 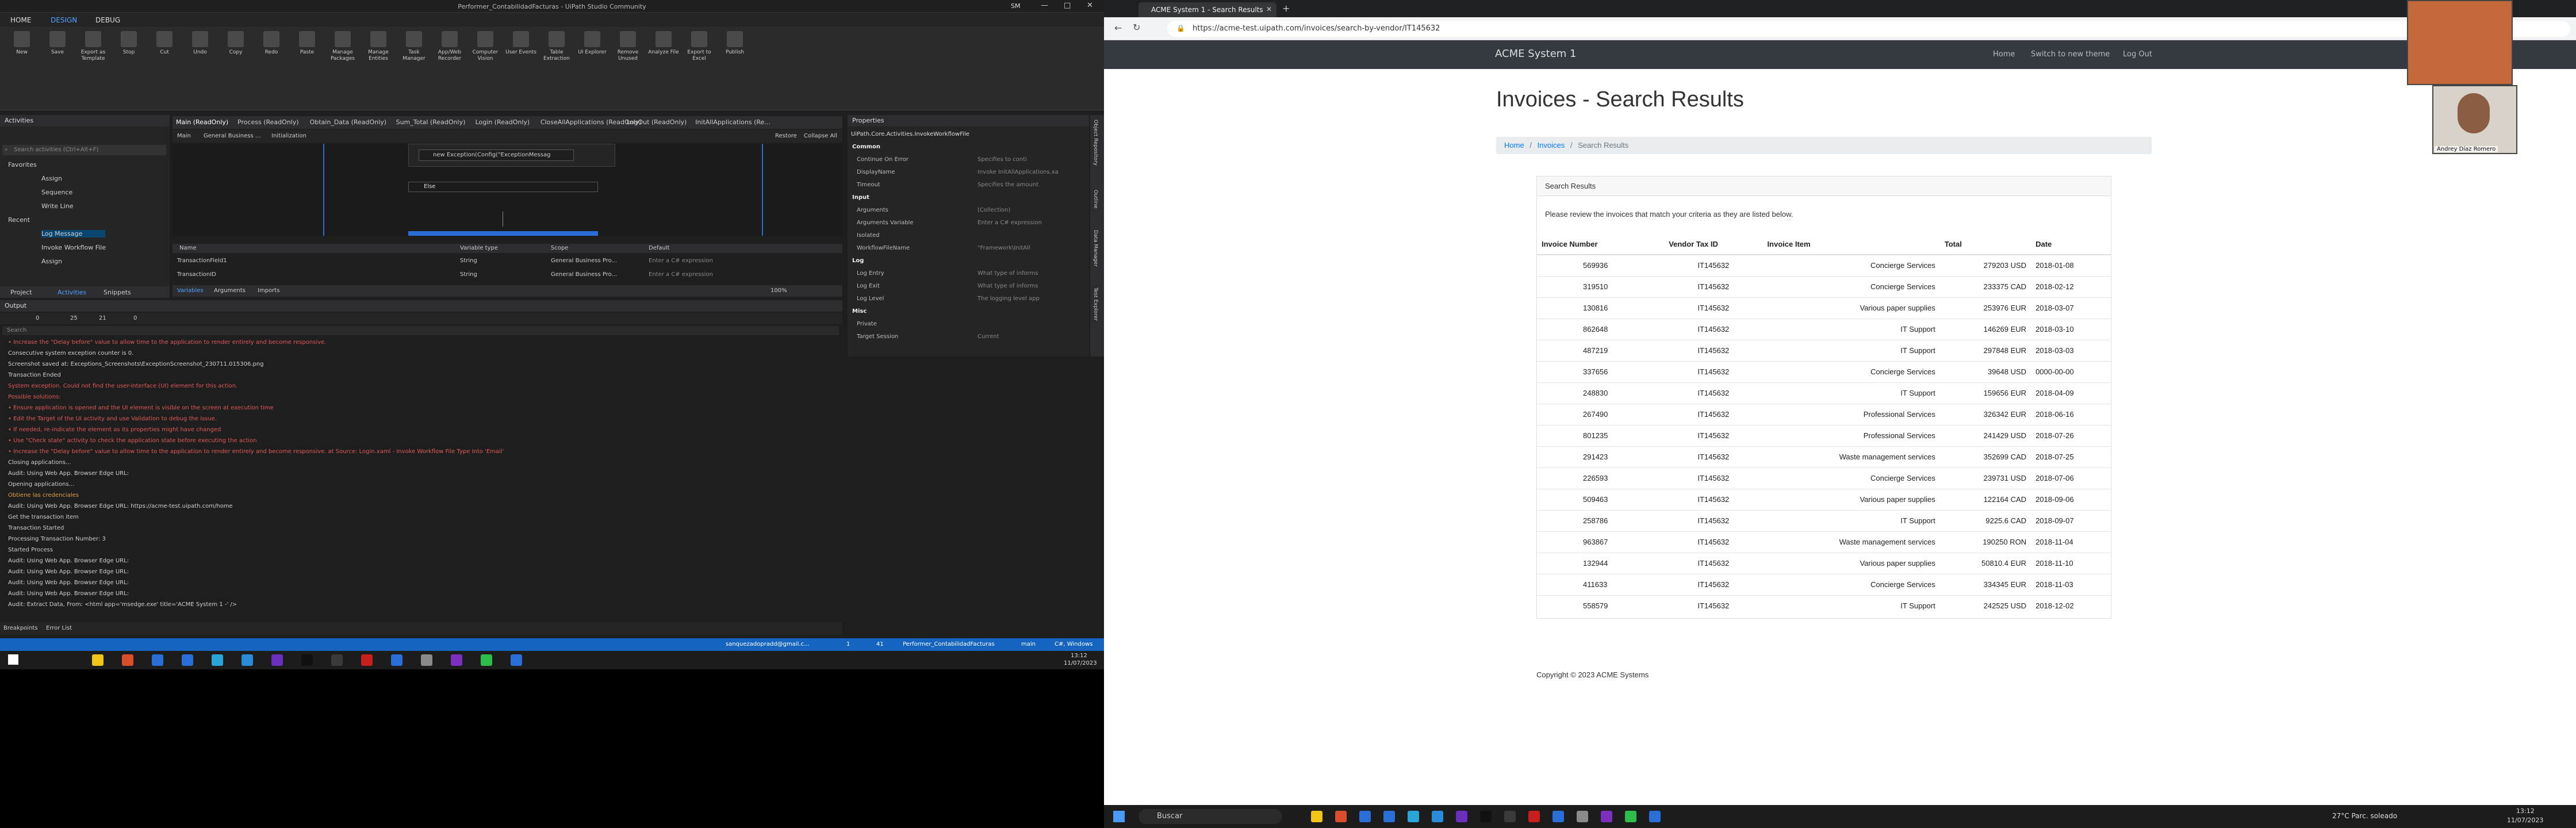 What do you see at coordinates (93, 46) in the screenshot?
I see `ribbon-button-2: Export as Template` at bounding box center [93, 46].